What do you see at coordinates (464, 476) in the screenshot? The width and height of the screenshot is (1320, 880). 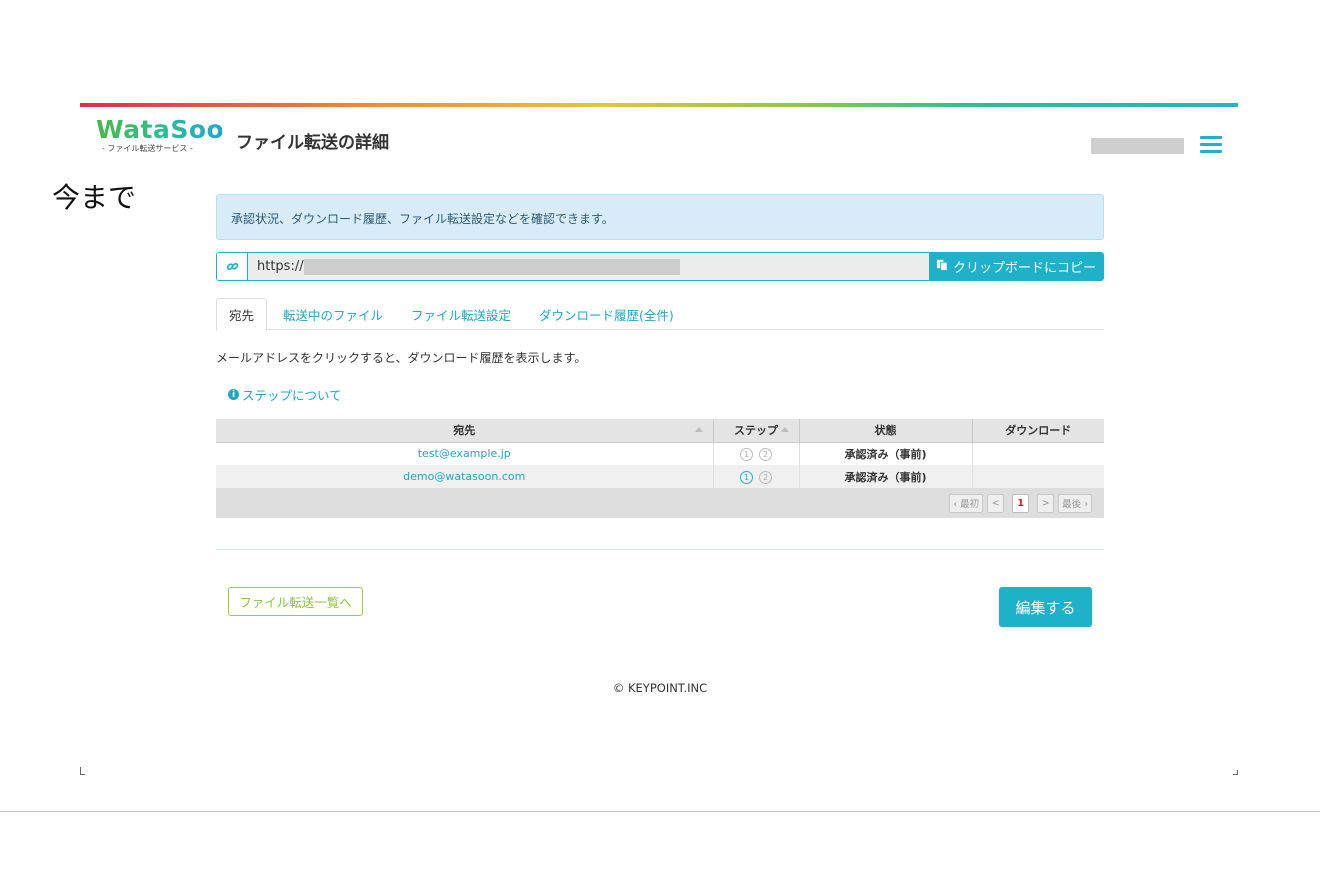 I see `recipient-email-link: demo@watasoon.com` at bounding box center [464, 476].